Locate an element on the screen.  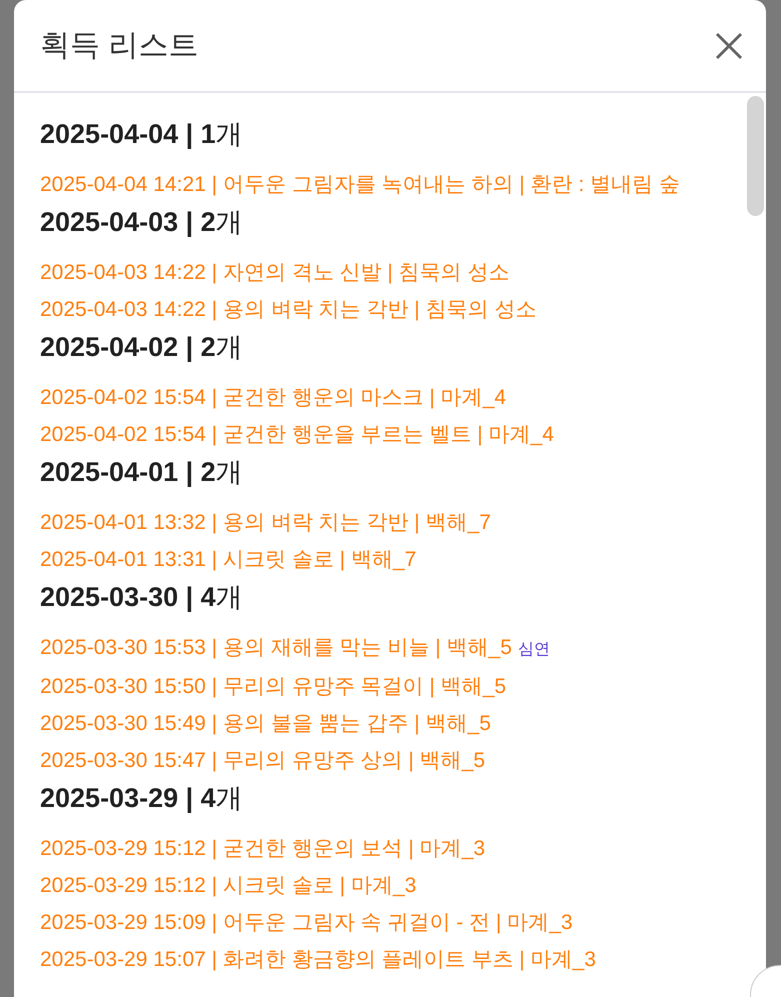
item-entry: 2025-04-01 13:31 | 시크릿 솔로 | 백해_7 is located at coordinates (228, 559).